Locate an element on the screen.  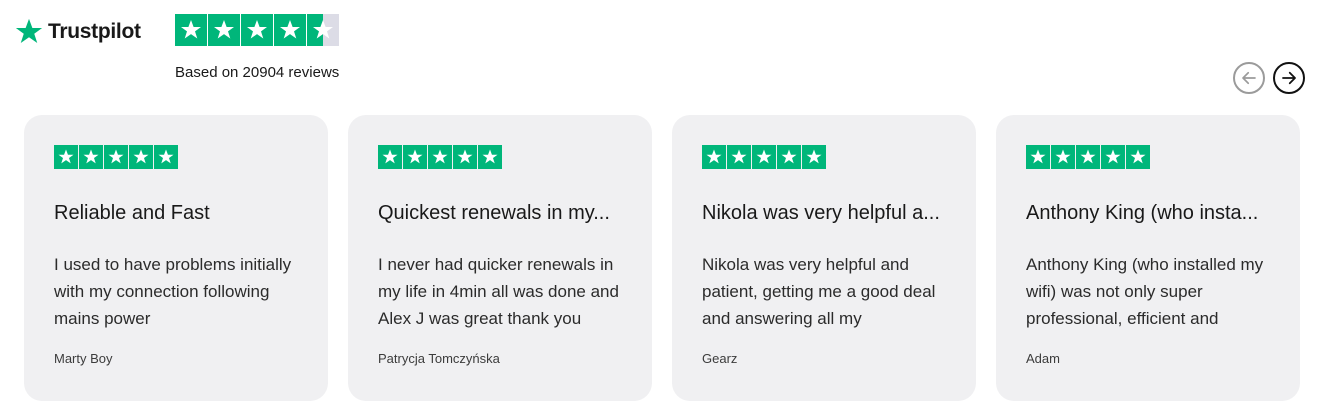
brand-name: Trustpilot is located at coordinates (94, 31).